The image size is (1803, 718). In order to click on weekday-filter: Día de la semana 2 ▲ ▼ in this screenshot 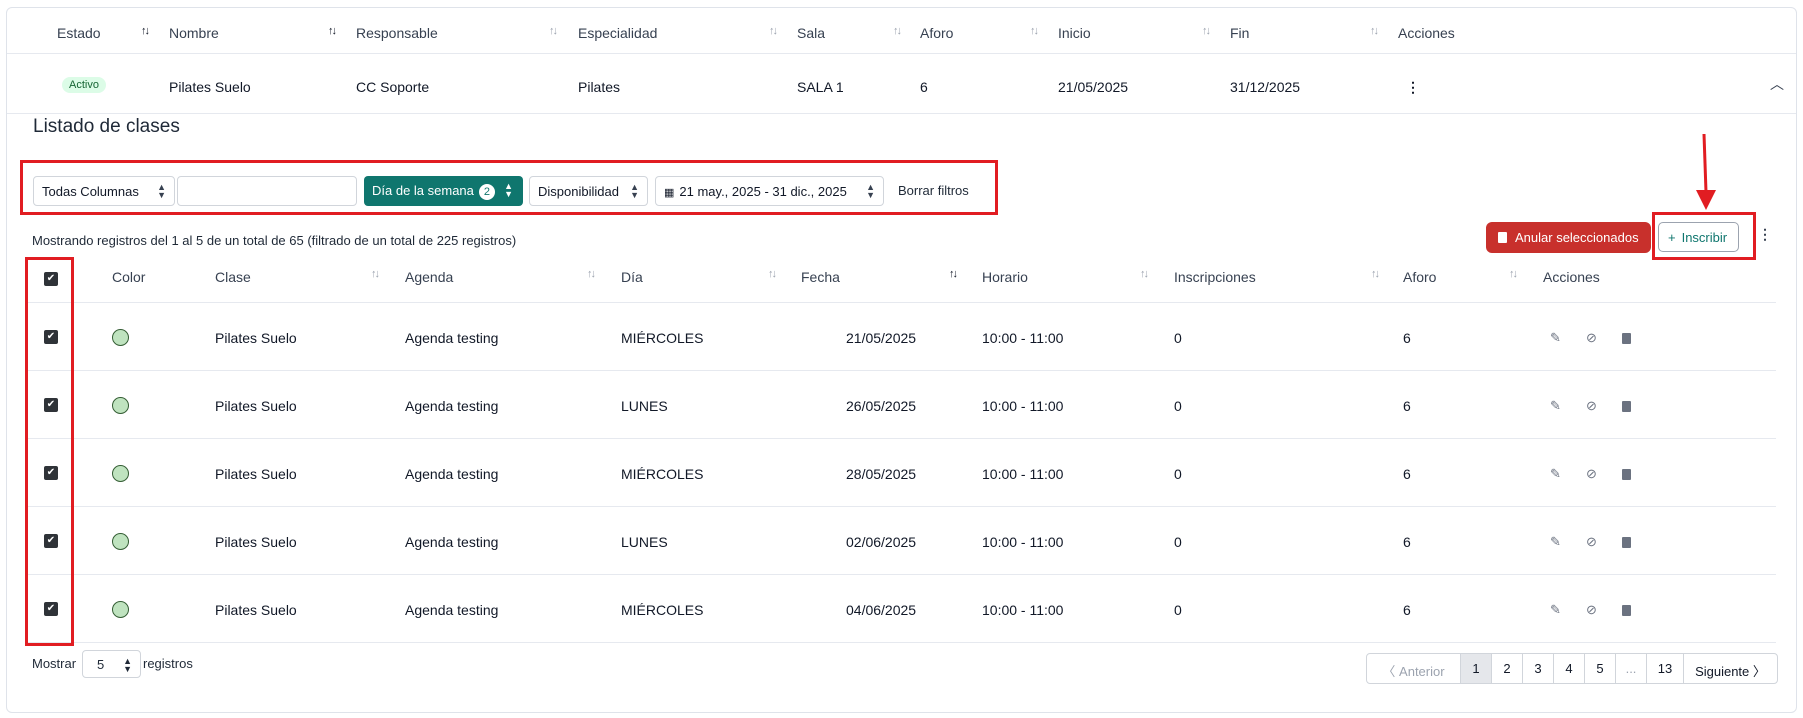, I will do `click(443, 191)`.